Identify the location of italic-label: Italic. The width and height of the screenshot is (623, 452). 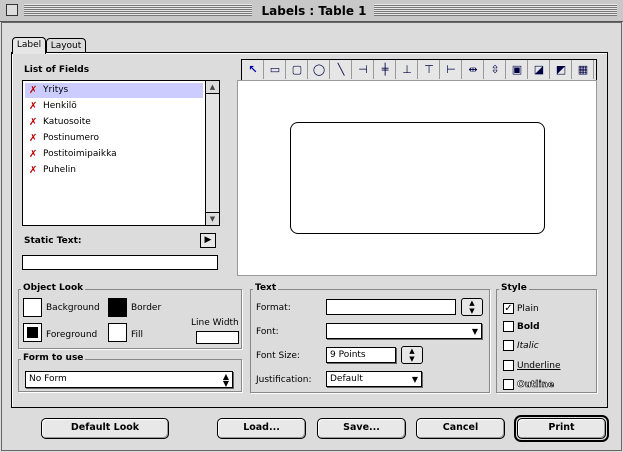
(528, 346).